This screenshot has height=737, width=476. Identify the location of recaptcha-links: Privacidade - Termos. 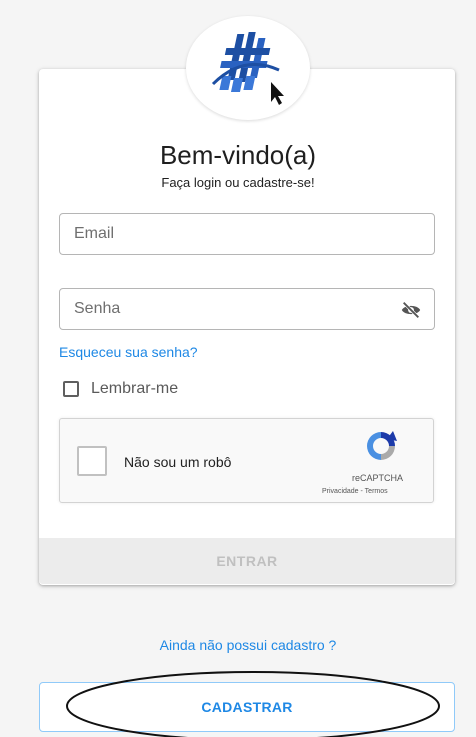
(355, 491).